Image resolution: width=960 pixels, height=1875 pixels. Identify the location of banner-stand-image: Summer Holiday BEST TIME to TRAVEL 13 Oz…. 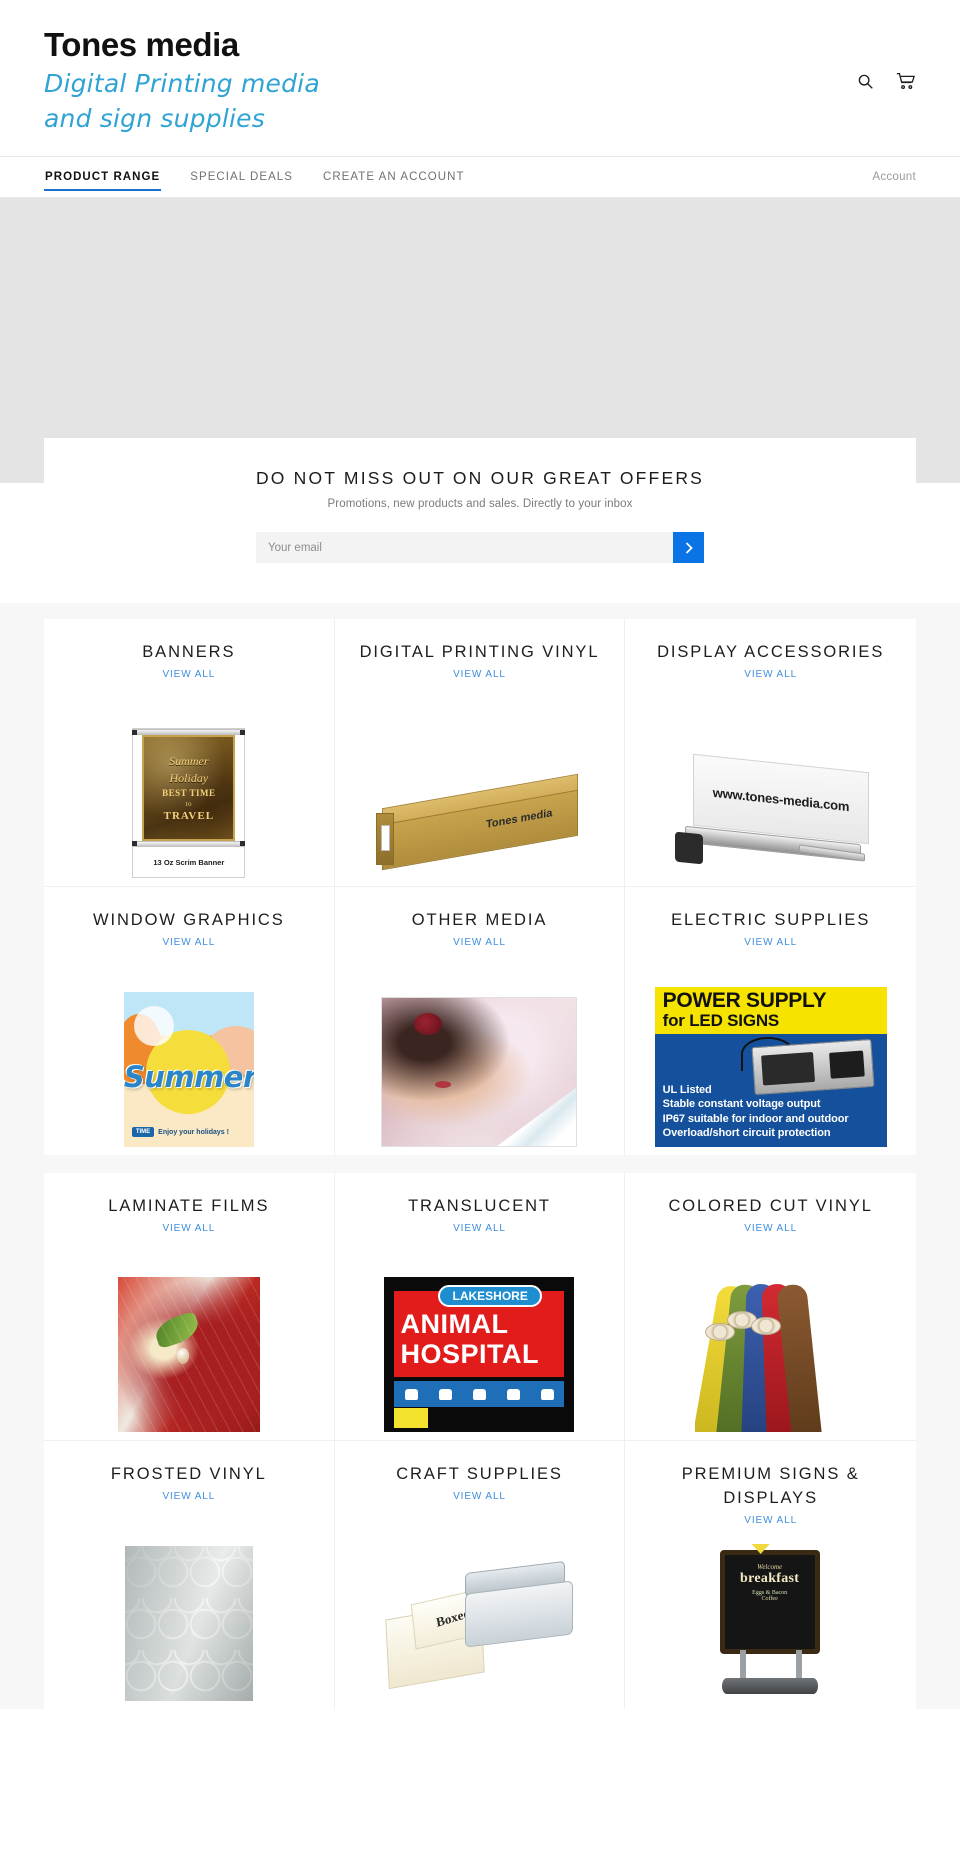
(189, 795).